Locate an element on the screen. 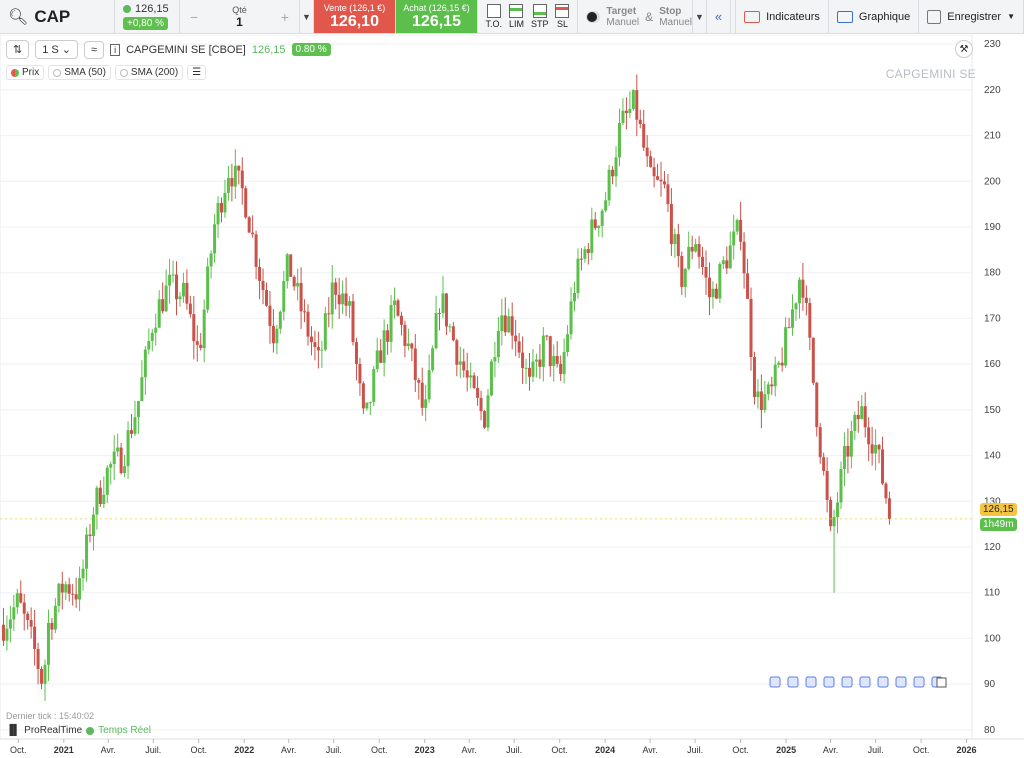  y-tick-label: 80 is located at coordinates (990, 730).